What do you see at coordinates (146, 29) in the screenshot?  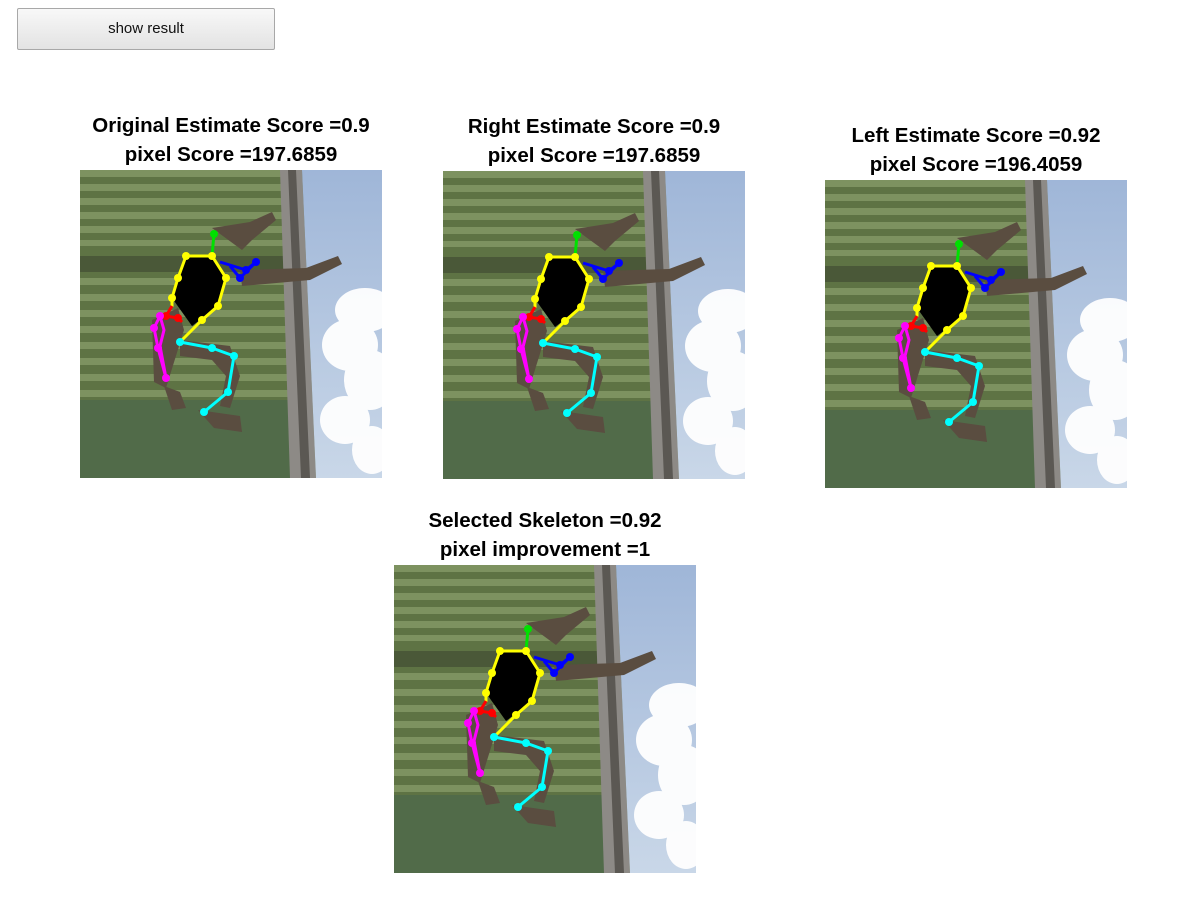 I see `show-result-button: show result` at bounding box center [146, 29].